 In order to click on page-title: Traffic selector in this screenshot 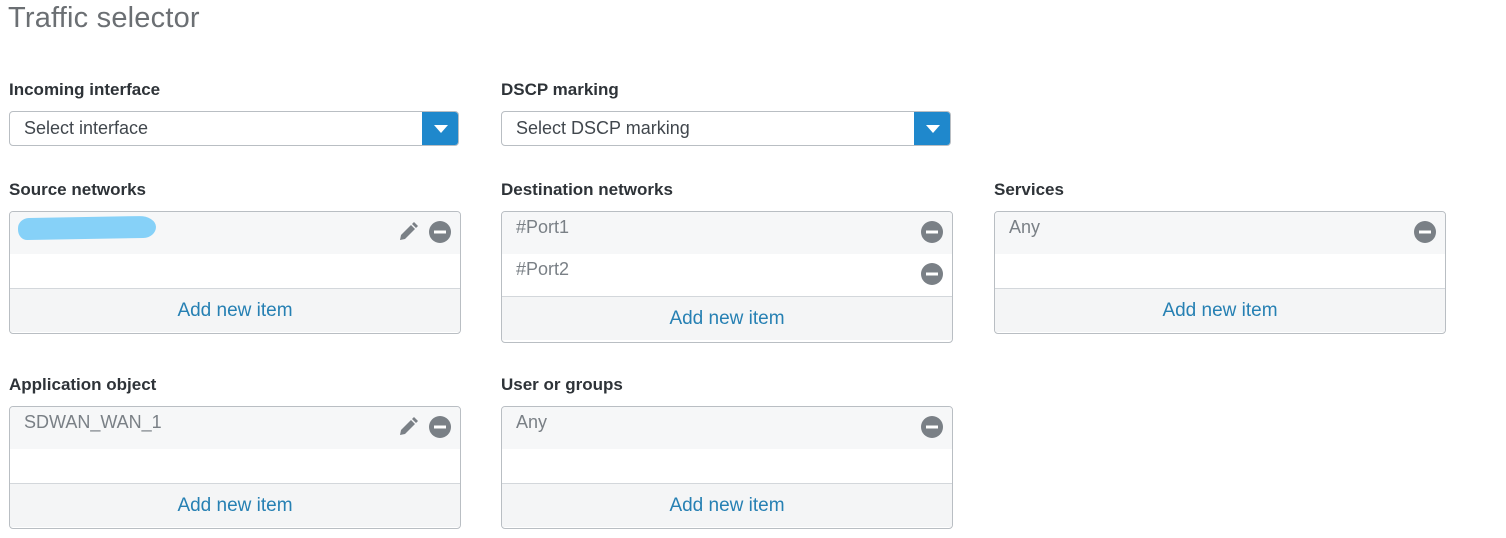, I will do `click(104, 18)`.